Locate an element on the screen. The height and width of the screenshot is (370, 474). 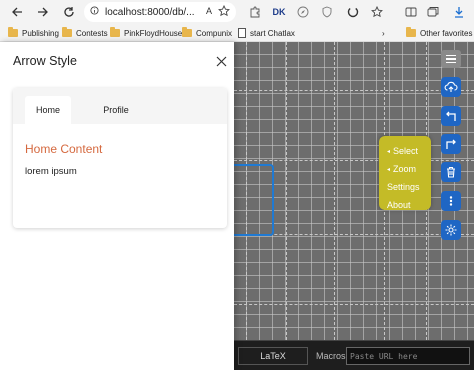
more-options-button is located at coordinates (451, 201).